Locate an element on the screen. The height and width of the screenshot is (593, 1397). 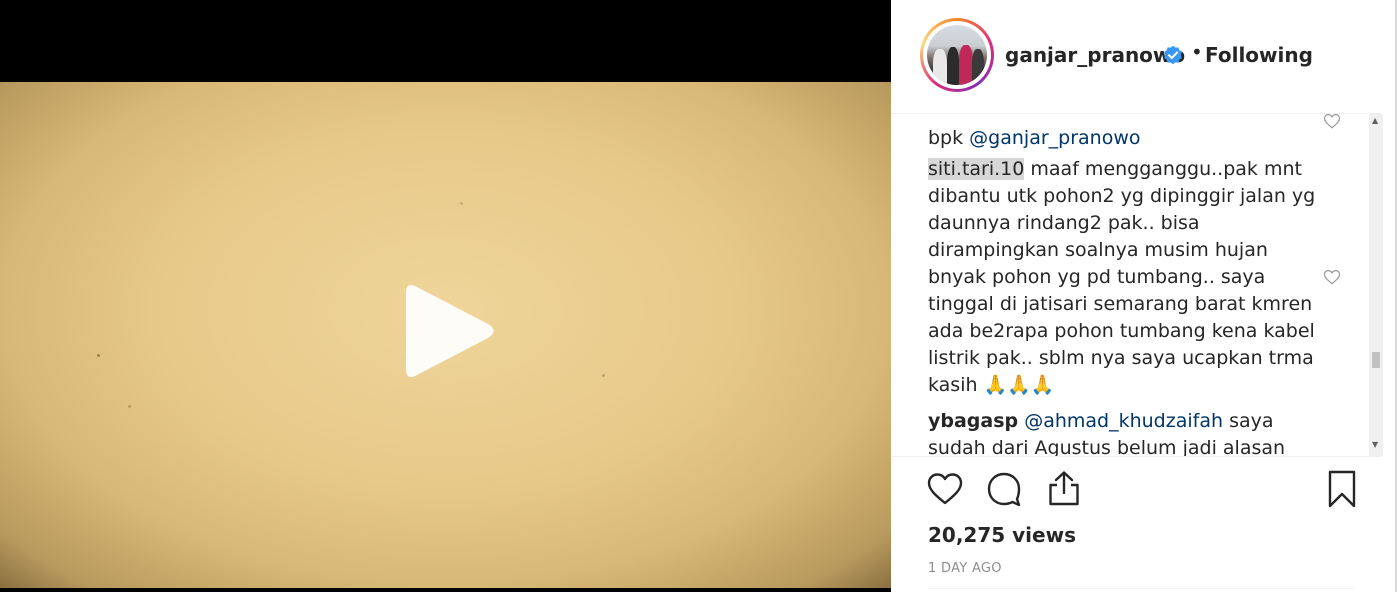
scrollbar-thumb is located at coordinates (1376, 360).